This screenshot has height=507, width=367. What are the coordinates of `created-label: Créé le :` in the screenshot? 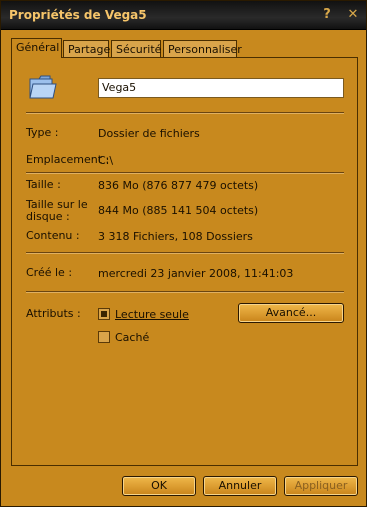 It's located at (49, 272).